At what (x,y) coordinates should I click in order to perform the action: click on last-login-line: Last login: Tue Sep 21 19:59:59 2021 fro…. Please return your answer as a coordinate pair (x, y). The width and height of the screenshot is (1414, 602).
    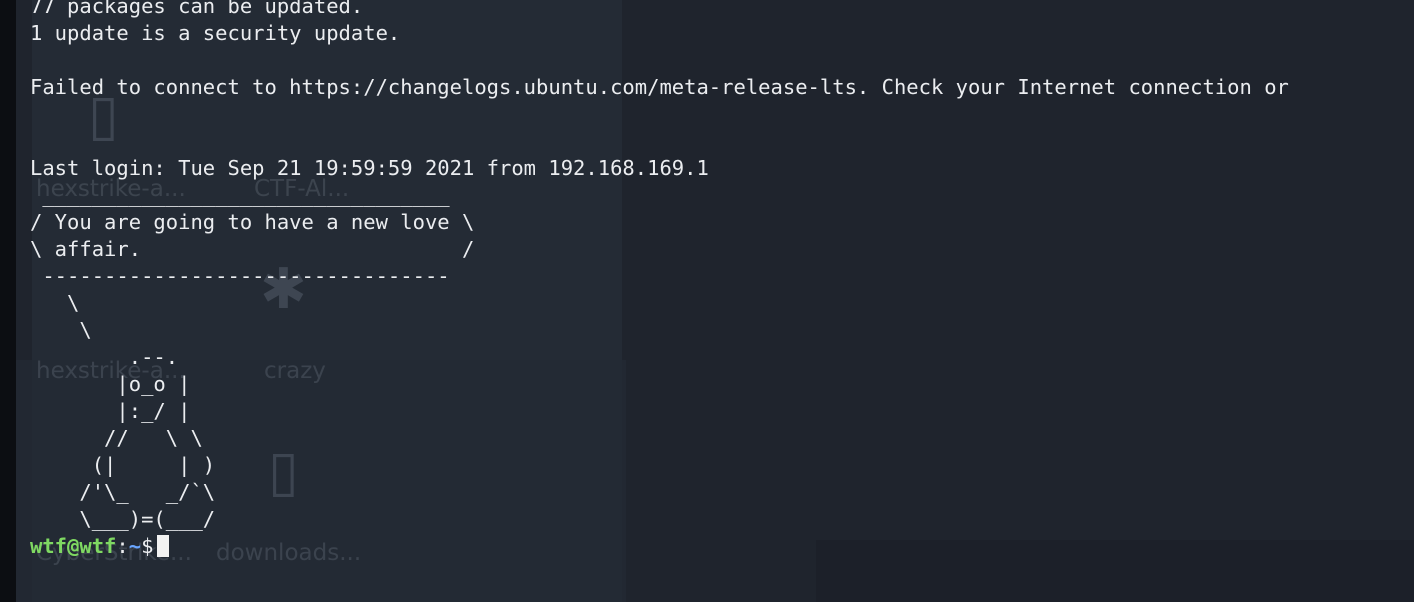
    Looking at the image, I should click on (369, 168).